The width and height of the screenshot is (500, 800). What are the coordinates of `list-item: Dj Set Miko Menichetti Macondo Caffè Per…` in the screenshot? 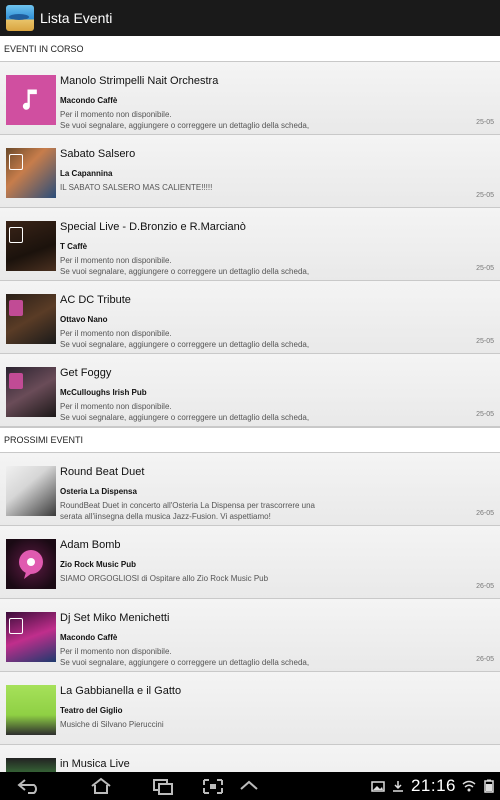 It's located at (250, 635).